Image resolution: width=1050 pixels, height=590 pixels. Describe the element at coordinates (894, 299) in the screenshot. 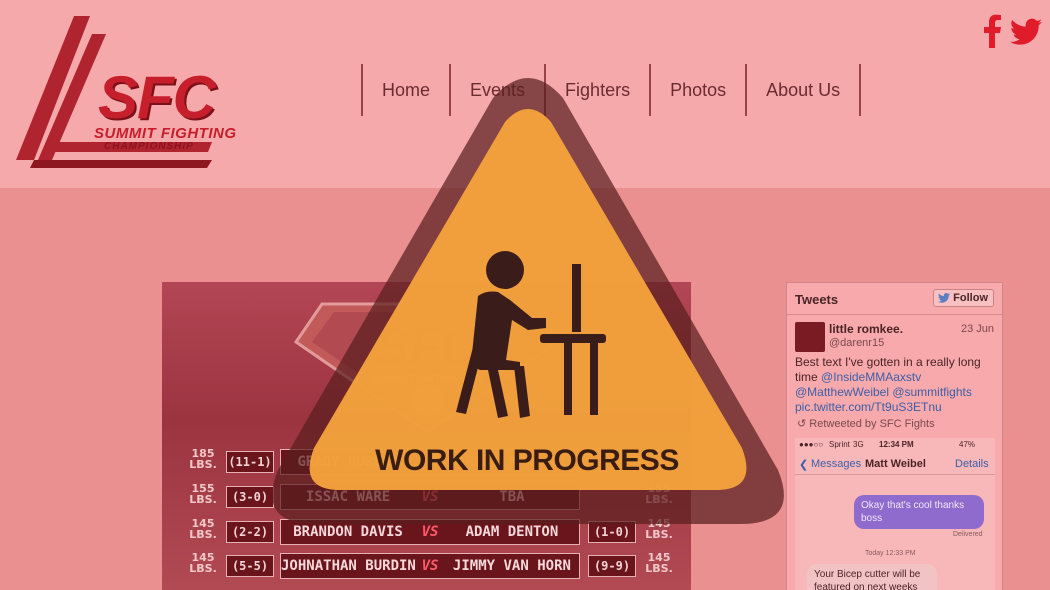

I see `twitter-widget-header: Tweets Follow` at that location.